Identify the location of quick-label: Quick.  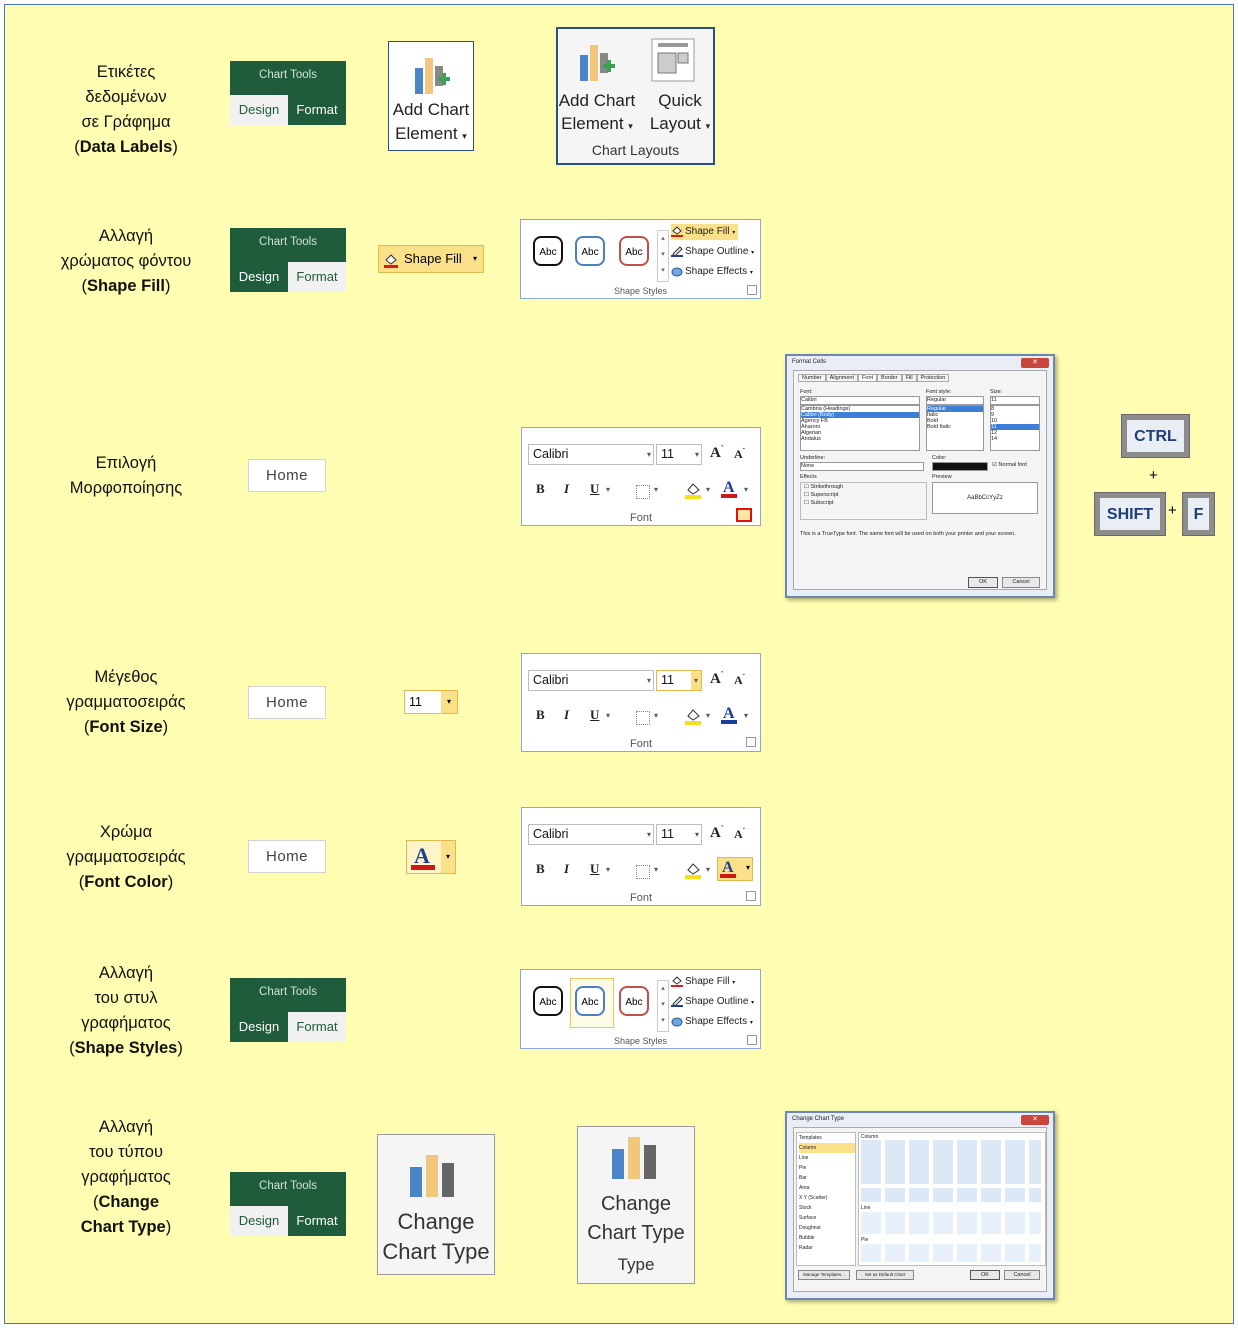
(680, 101).